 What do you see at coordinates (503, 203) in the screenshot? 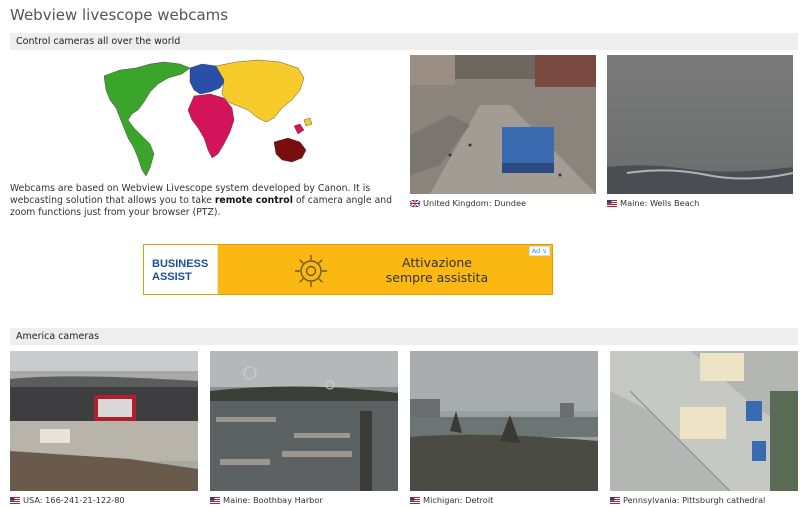
I see `webcam-caption: United Kingdom: Dundee` at bounding box center [503, 203].